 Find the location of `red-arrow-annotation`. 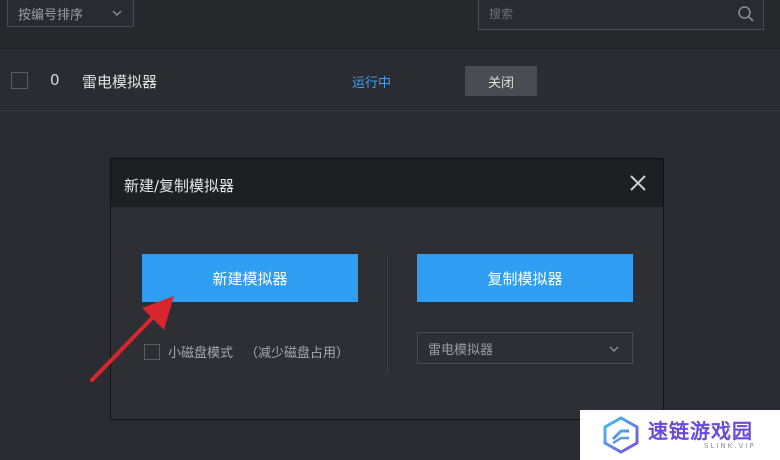

red-arrow-annotation is located at coordinates (132, 339).